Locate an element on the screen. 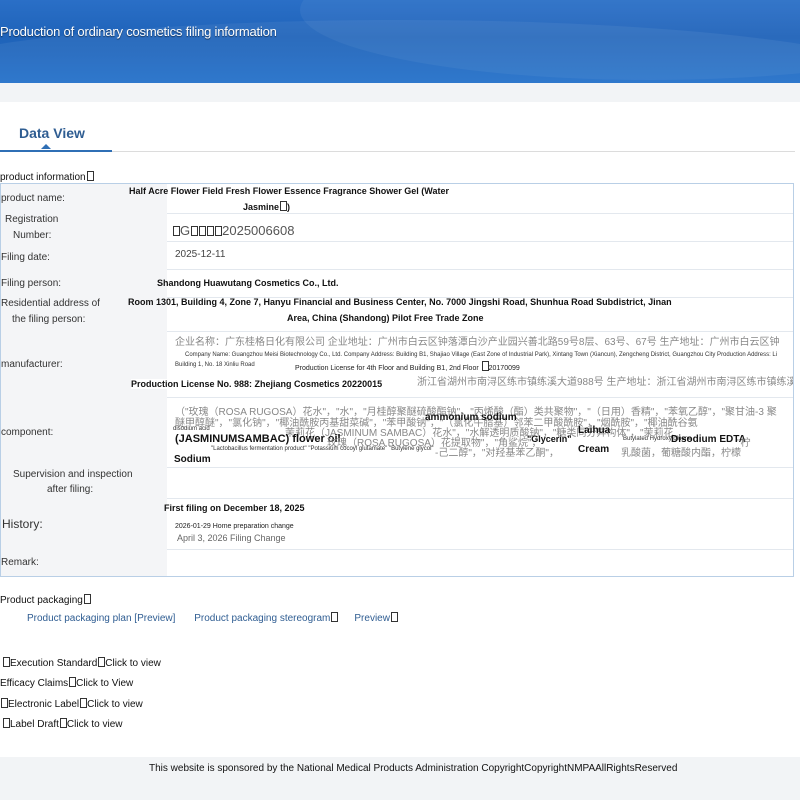 This screenshot has height=800, width=800. remark-label: Remark: is located at coordinates (84, 562).